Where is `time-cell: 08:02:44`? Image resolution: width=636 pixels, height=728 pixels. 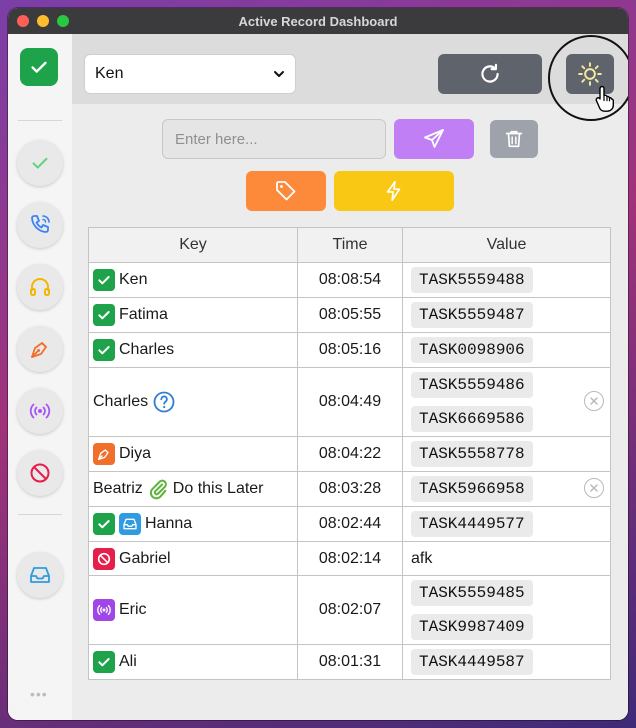
time-cell: 08:02:44 is located at coordinates (350, 524).